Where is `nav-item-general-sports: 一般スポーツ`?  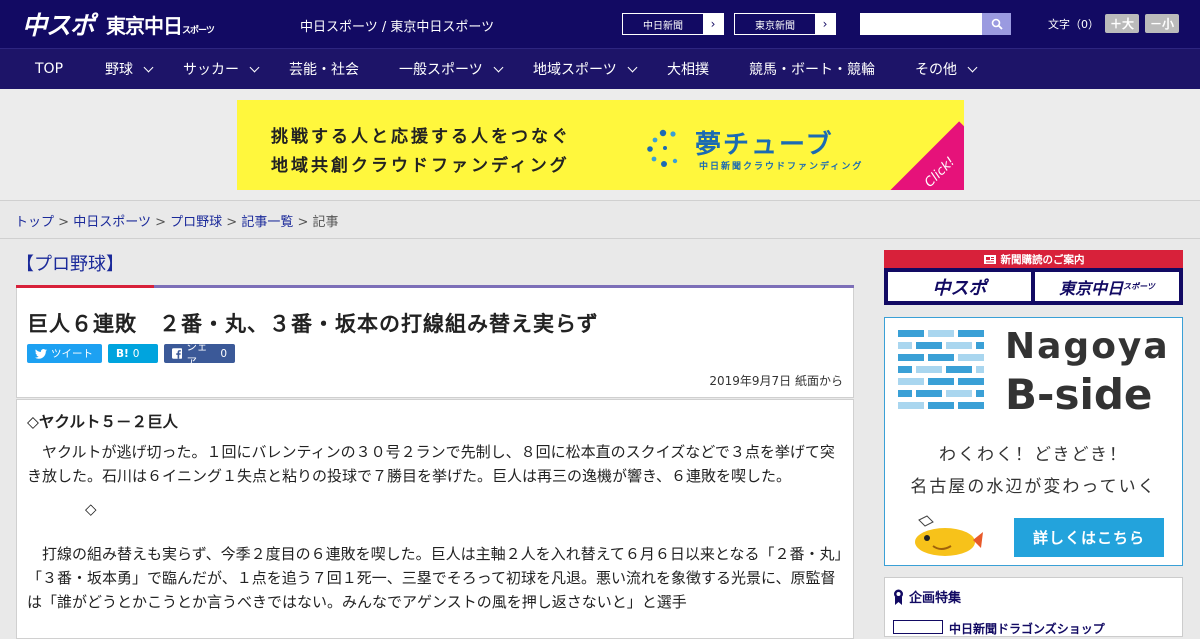 nav-item-general-sports: 一般スポーツ is located at coordinates (451, 69).